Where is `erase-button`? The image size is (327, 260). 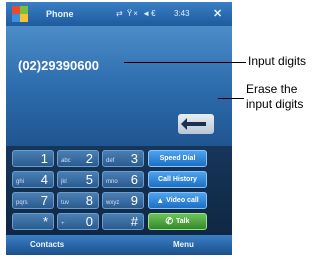 erase-button is located at coordinates (196, 124).